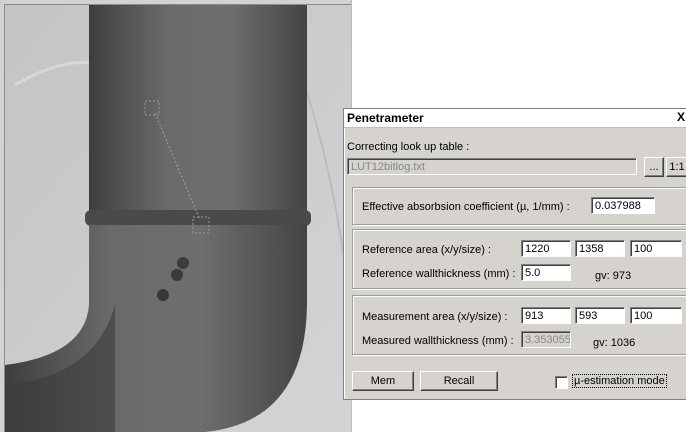  What do you see at coordinates (459, 381) in the screenshot?
I see `recall-button: Recall` at bounding box center [459, 381].